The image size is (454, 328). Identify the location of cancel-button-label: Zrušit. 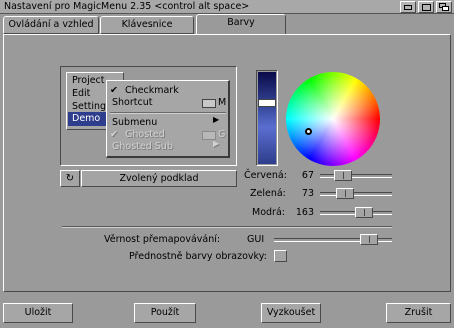
(418, 312).